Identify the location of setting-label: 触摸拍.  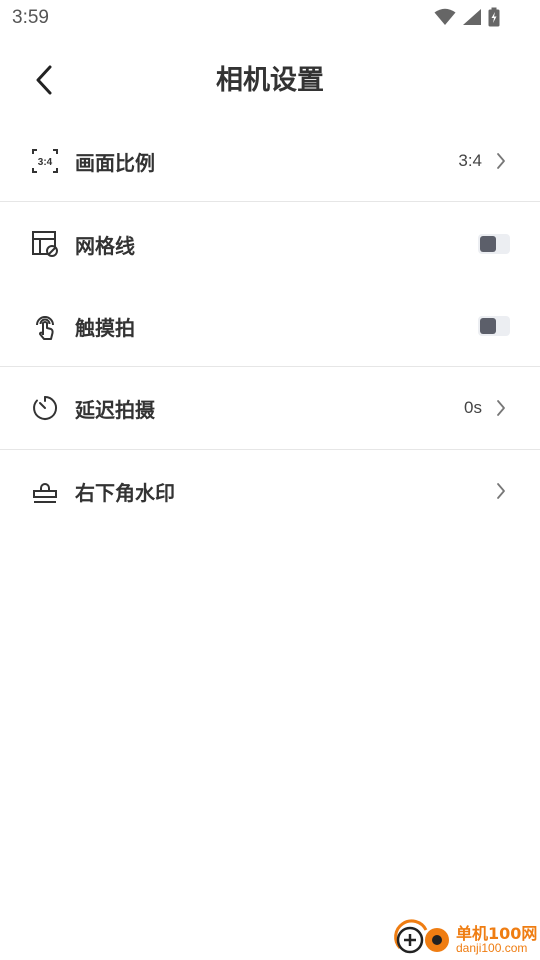
(105, 327).